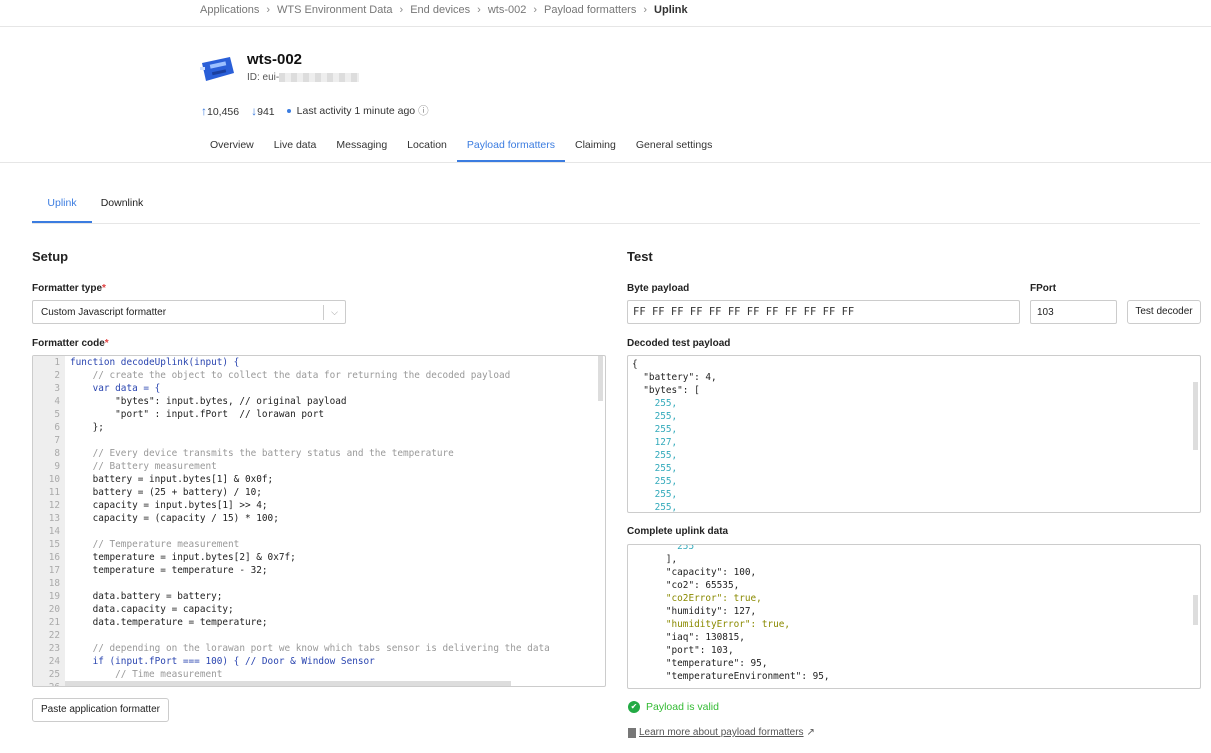  I want to click on device-id: ID: eui-, so click(303, 77).